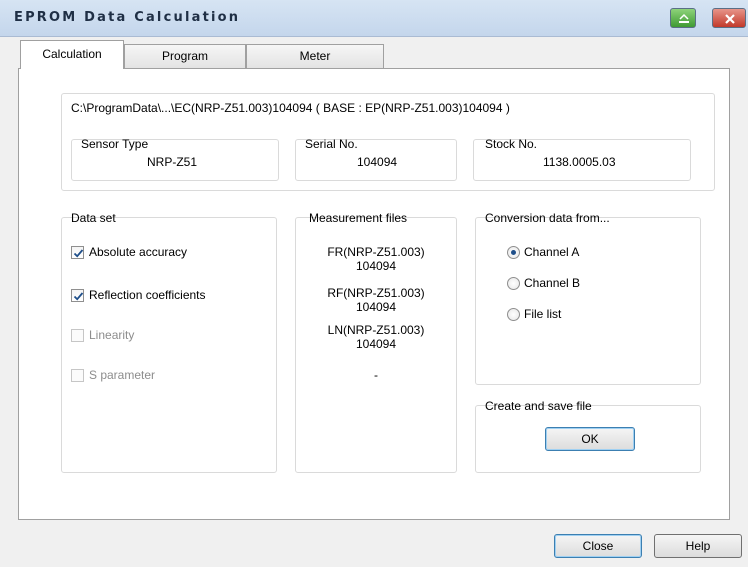 The height and width of the screenshot is (567, 748). I want to click on measurement-files-title: Measurement files, so click(358, 218).